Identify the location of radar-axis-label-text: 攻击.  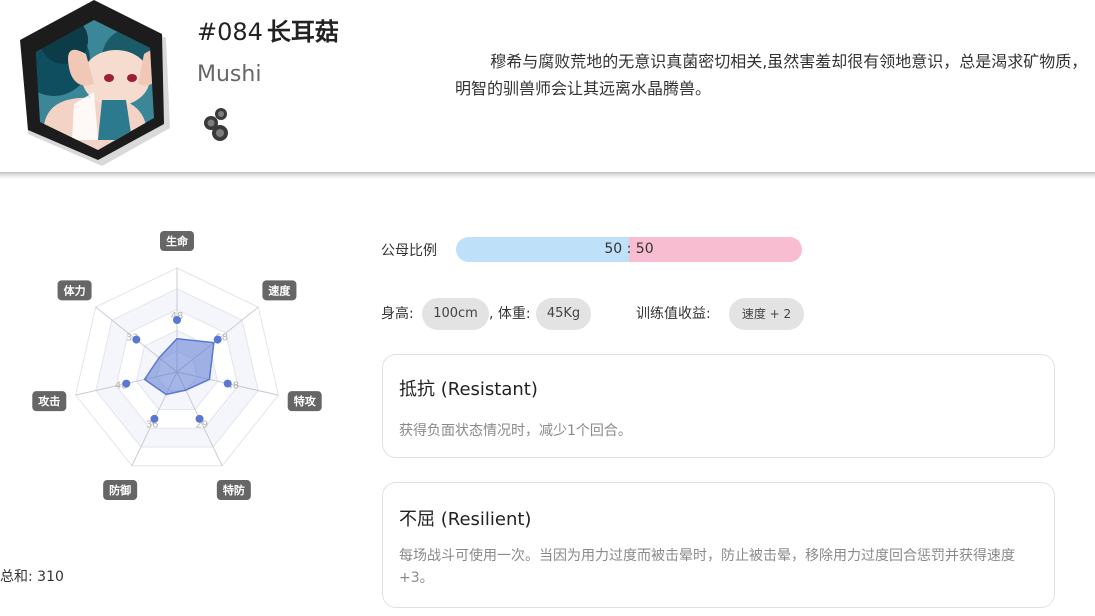
(49, 401).